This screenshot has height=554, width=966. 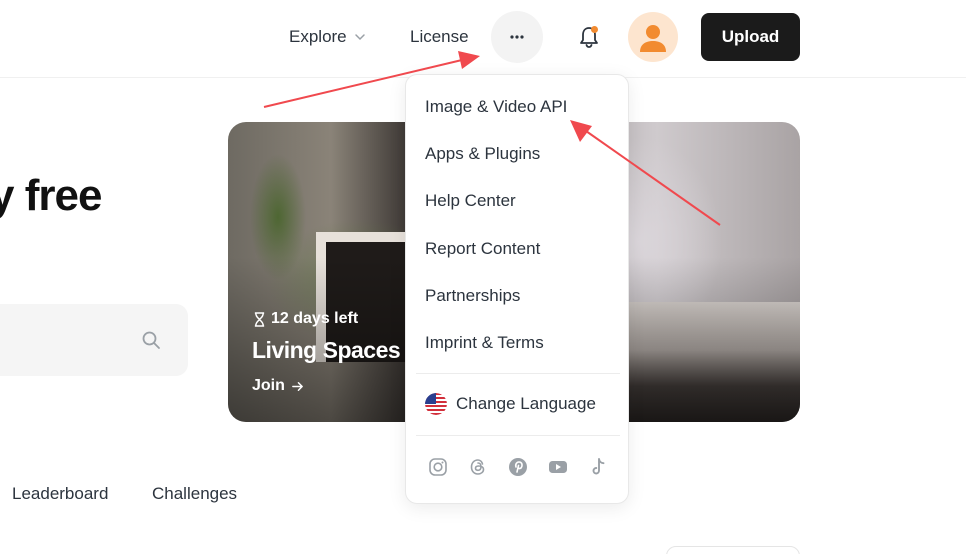 I want to click on menu-item-imprint-terms: Imprint & Terms, so click(x=484, y=343).